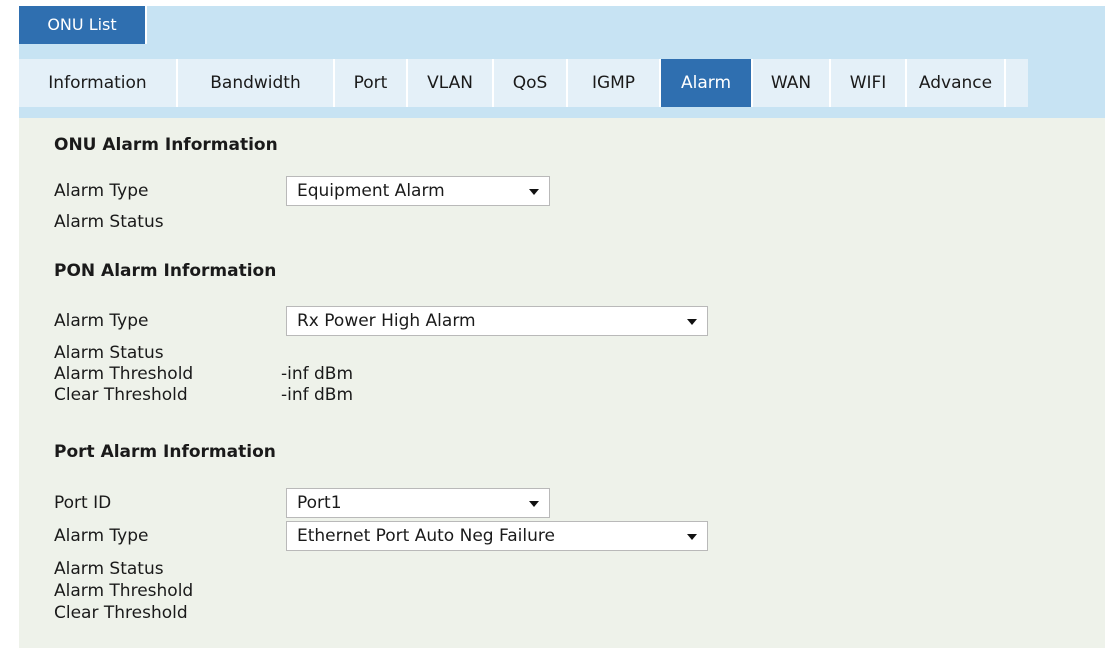  Describe the element at coordinates (371, 83) in the screenshot. I see `tab-port: Port` at that location.